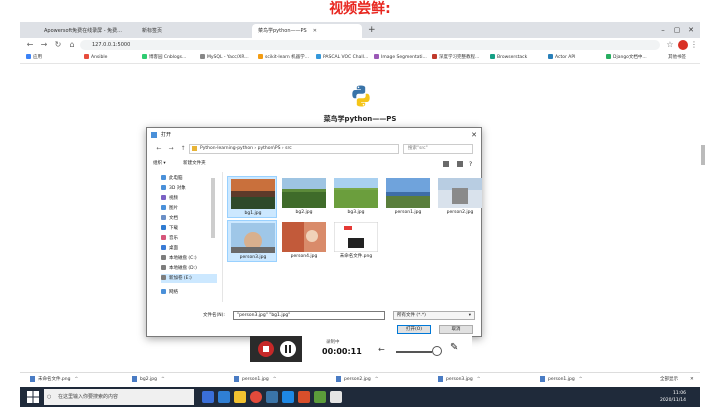 The image size is (720, 418). Describe the element at coordinates (304, 241) in the screenshot. I see `file-item: person4.jpg` at that location.